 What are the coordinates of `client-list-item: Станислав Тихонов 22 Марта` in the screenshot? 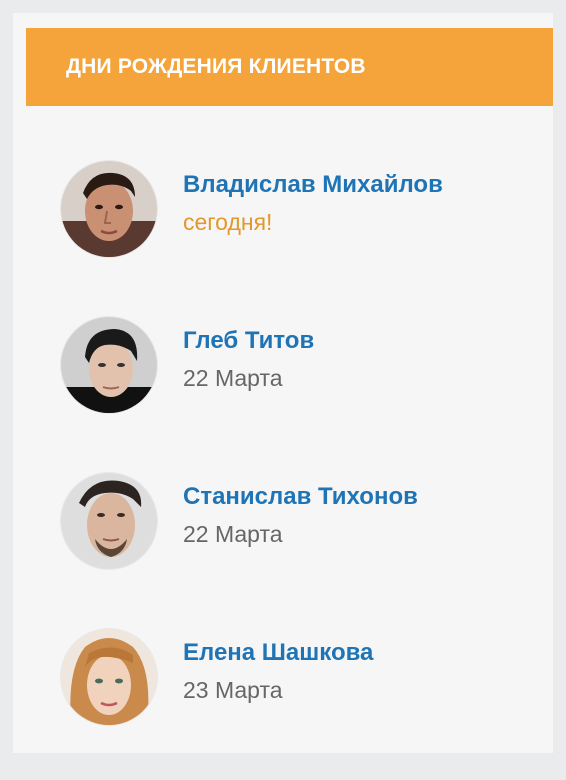 It's located at (283, 528).